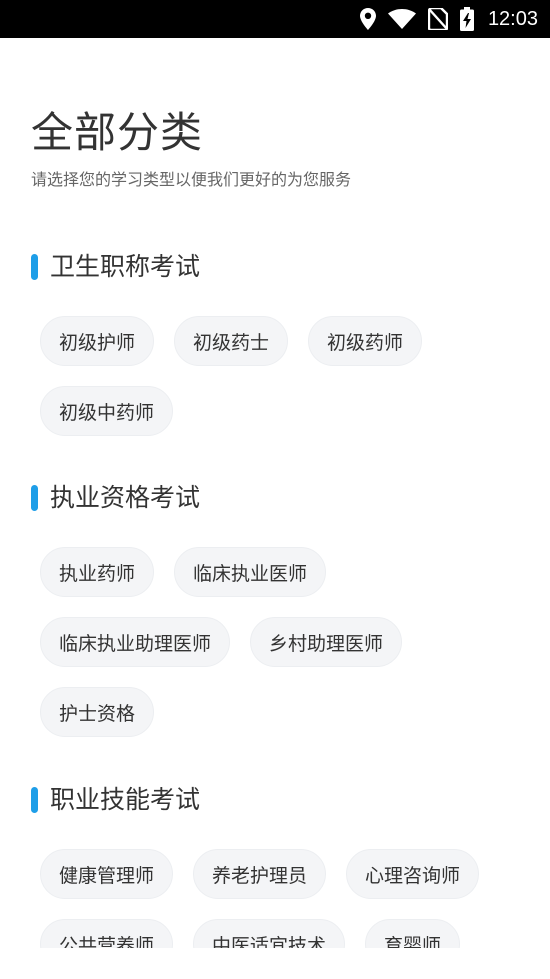 This screenshot has width=550, height=979. Describe the element at coordinates (97, 341) in the screenshot. I see `category-chip: 初级护师` at that location.